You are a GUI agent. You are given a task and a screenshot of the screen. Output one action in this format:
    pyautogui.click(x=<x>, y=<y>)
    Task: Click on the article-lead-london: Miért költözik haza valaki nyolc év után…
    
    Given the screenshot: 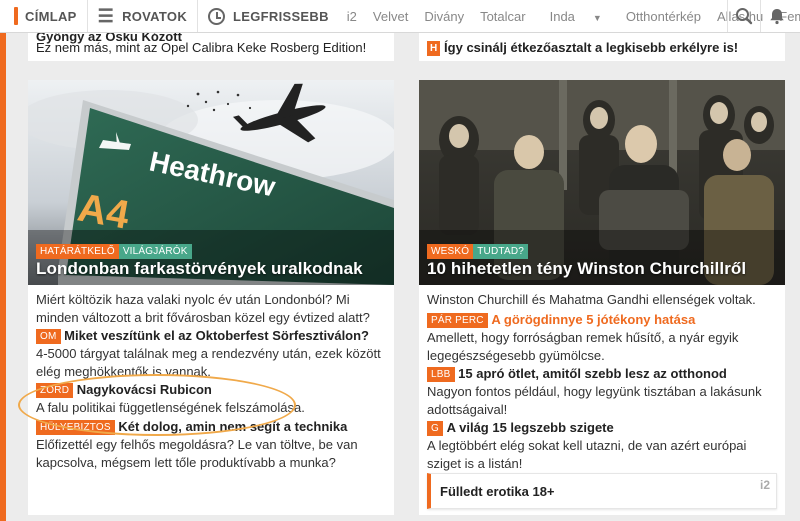 What is the action you would take?
    pyautogui.click(x=211, y=309)
    